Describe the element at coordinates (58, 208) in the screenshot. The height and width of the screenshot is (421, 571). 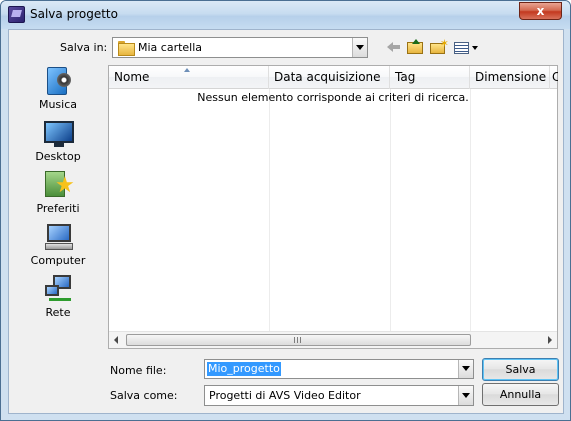
I see `place-label: Preferiti` at that location.